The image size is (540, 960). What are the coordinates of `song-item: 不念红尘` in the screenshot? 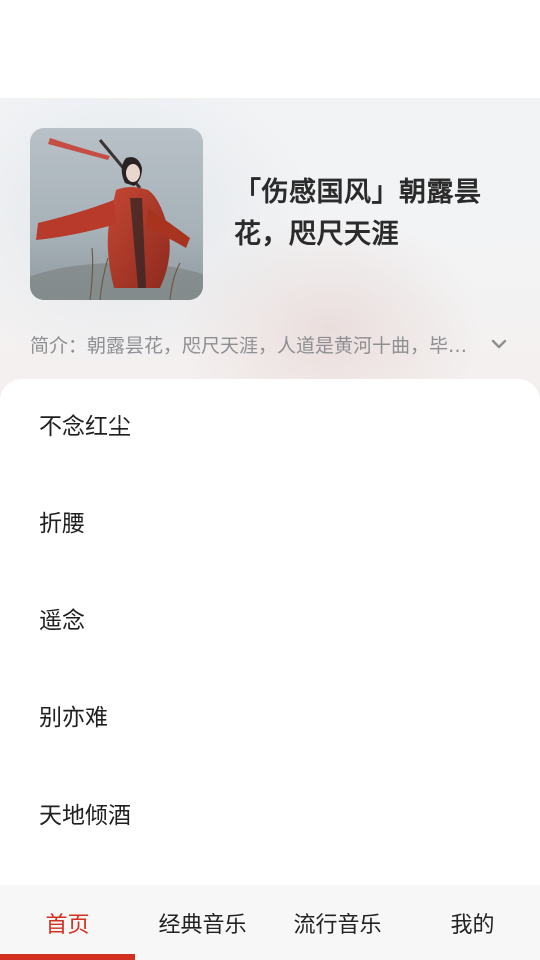 It's located at (270, 424).